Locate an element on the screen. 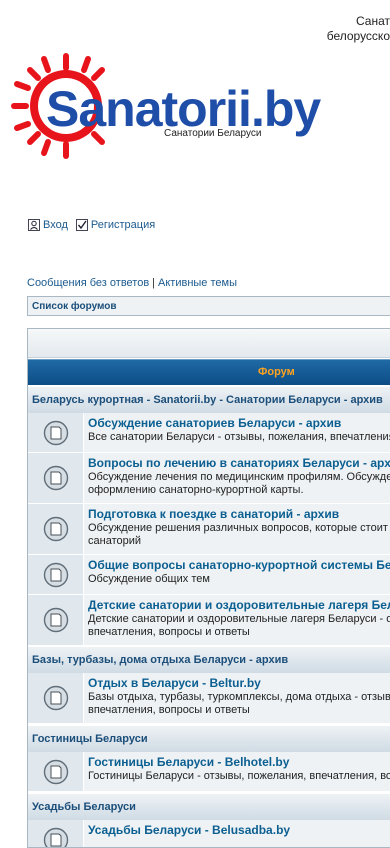  forum-title-link: Отдых в Беларуси - Beltur.by is located at coordinates (239, 683).